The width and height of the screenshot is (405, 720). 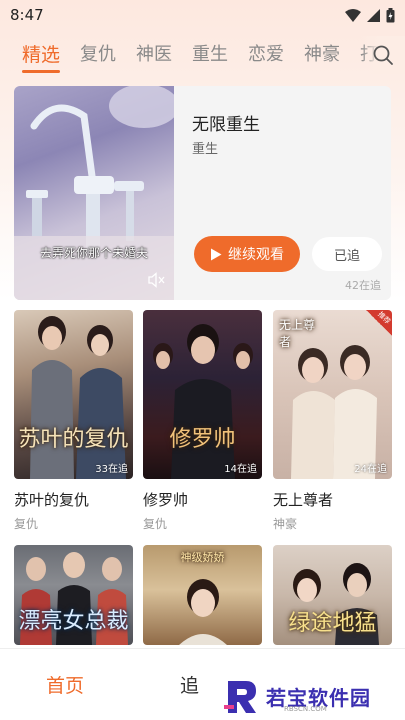 What do you see at coordinates (98, 55) in the screenshot?
I see `tab-fuchou: 复仇` at bounding box center [98, 55].